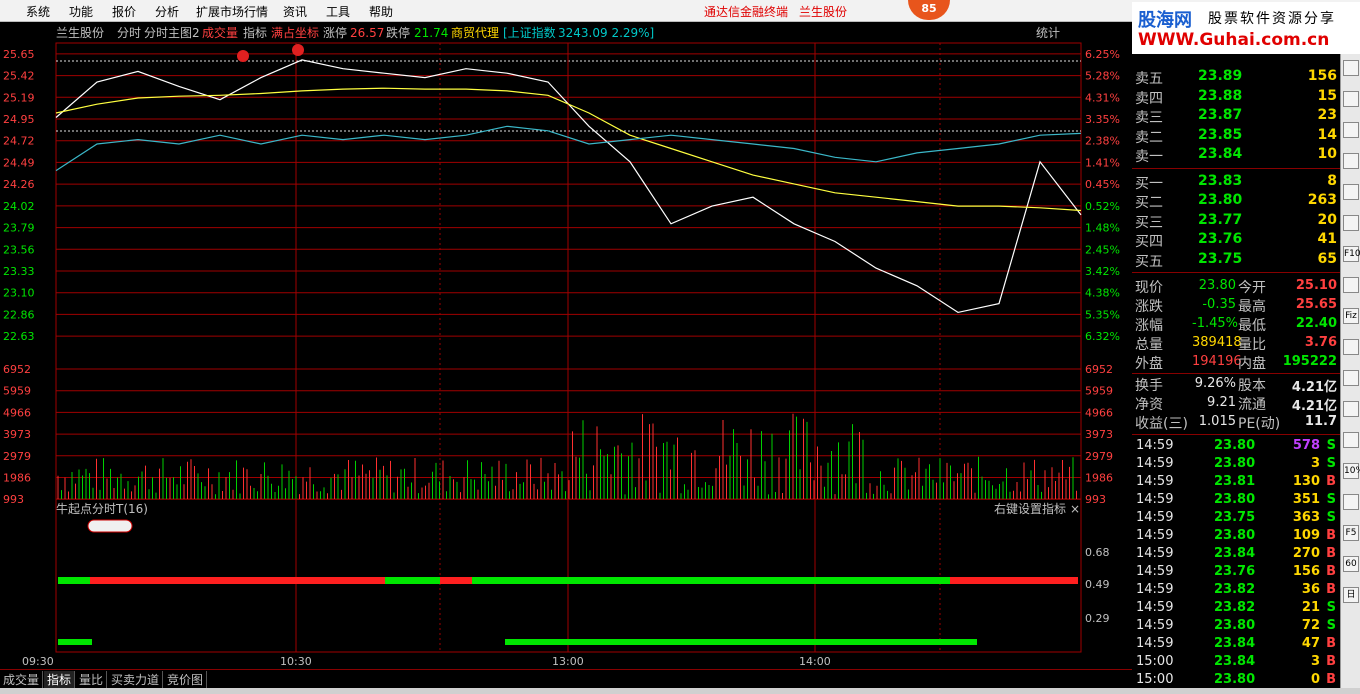  I want to click on pen-icon, so click(1351, 502).